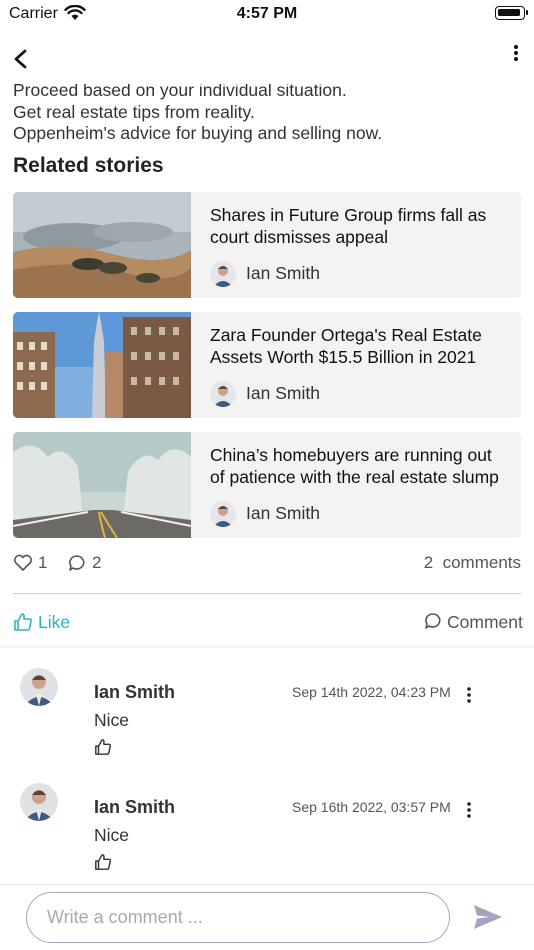 This screenshot has width=534, height=950. I want to click on engagement-stats: 1 2 2 comments, so click(267, 564).